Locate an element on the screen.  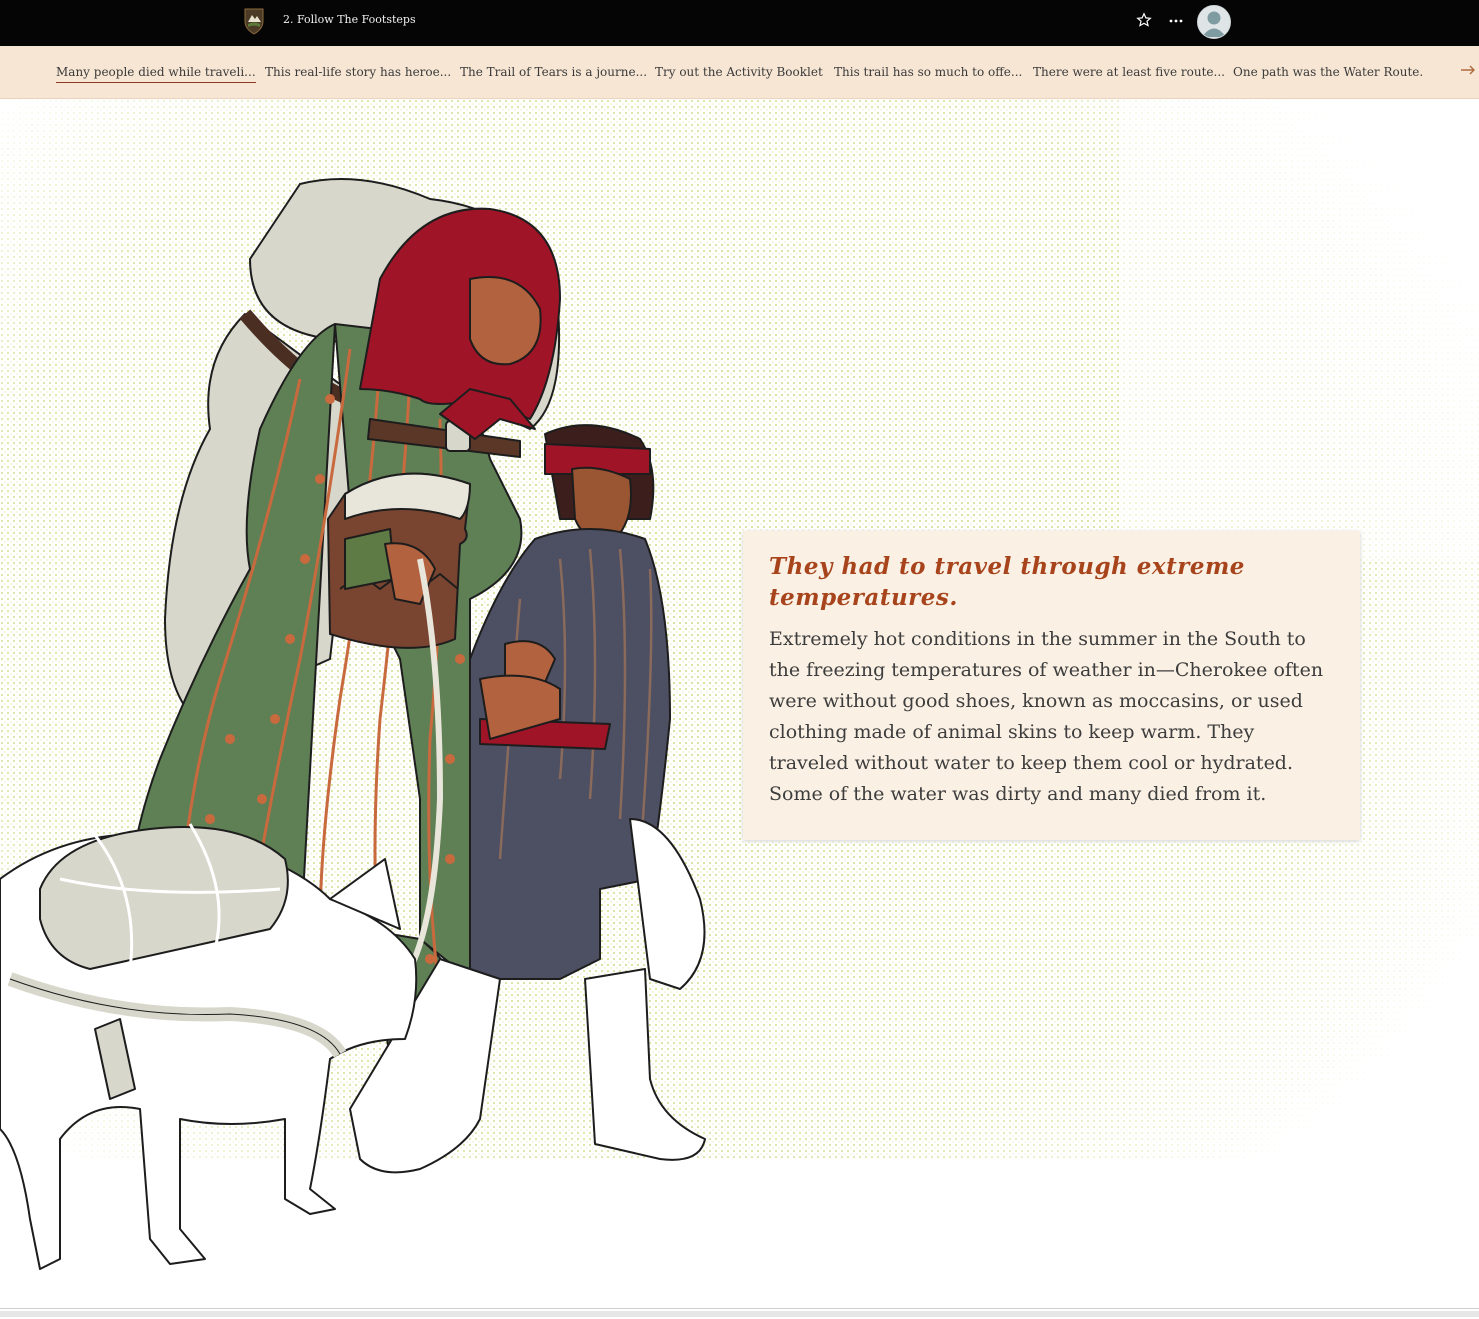
user-avatar-icon is located at coordinates (1214, 24).